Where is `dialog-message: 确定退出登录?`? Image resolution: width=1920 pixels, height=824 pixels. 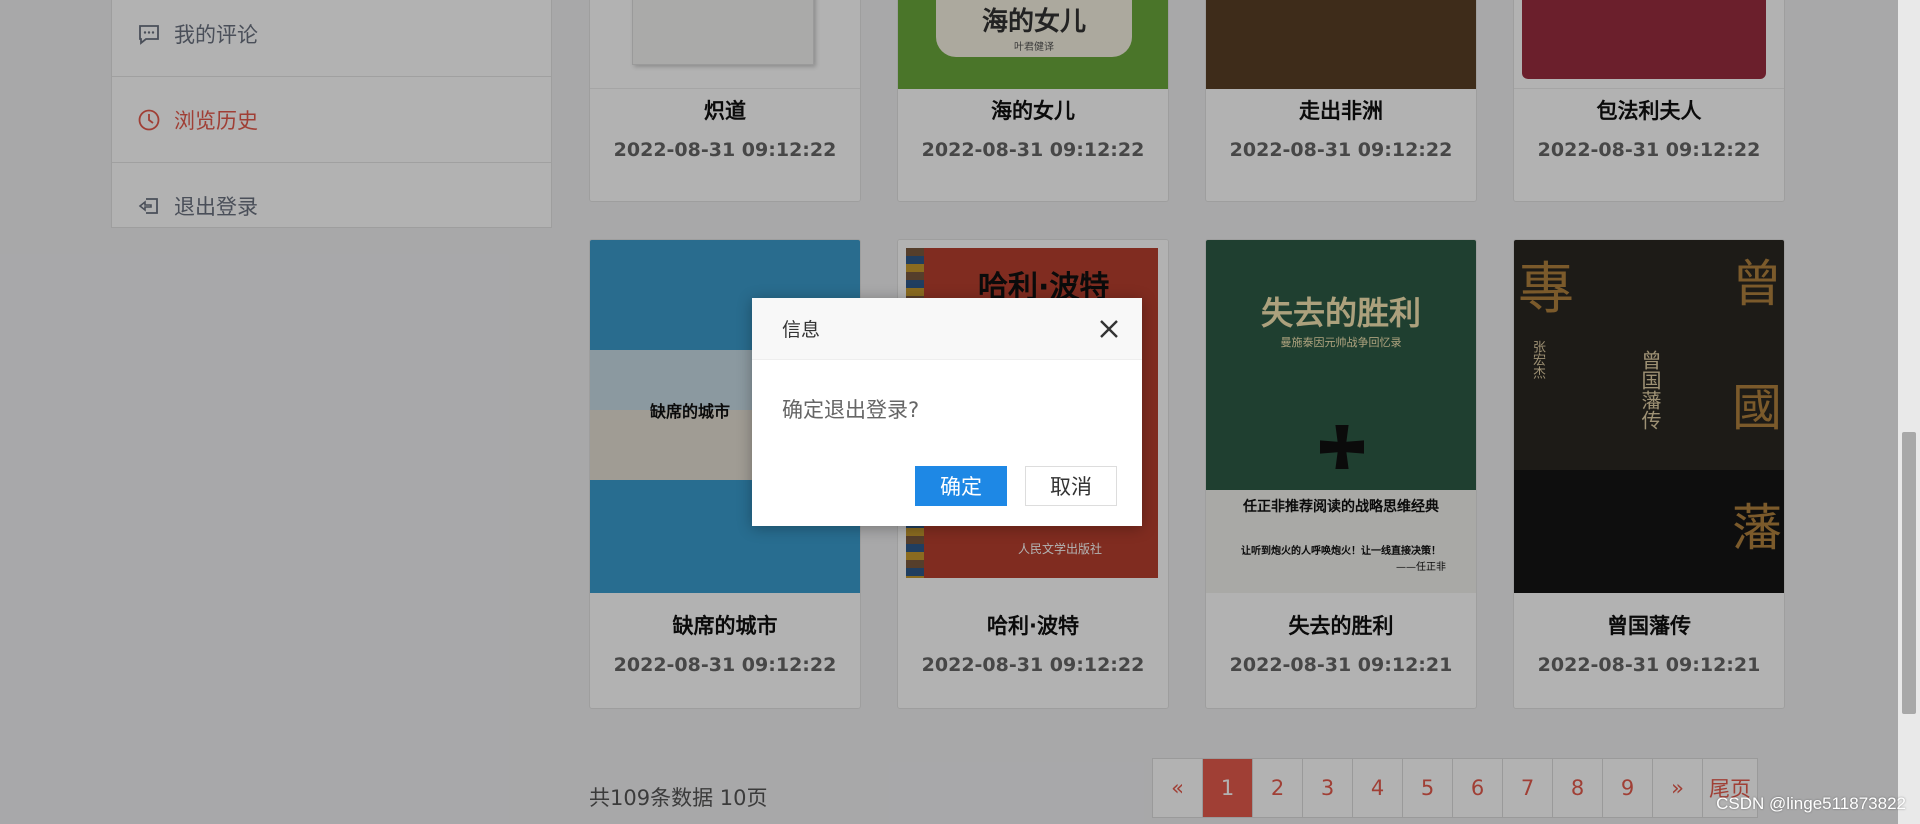 dialog-message: 确定退出登录? is located at coordinates (851, 410).